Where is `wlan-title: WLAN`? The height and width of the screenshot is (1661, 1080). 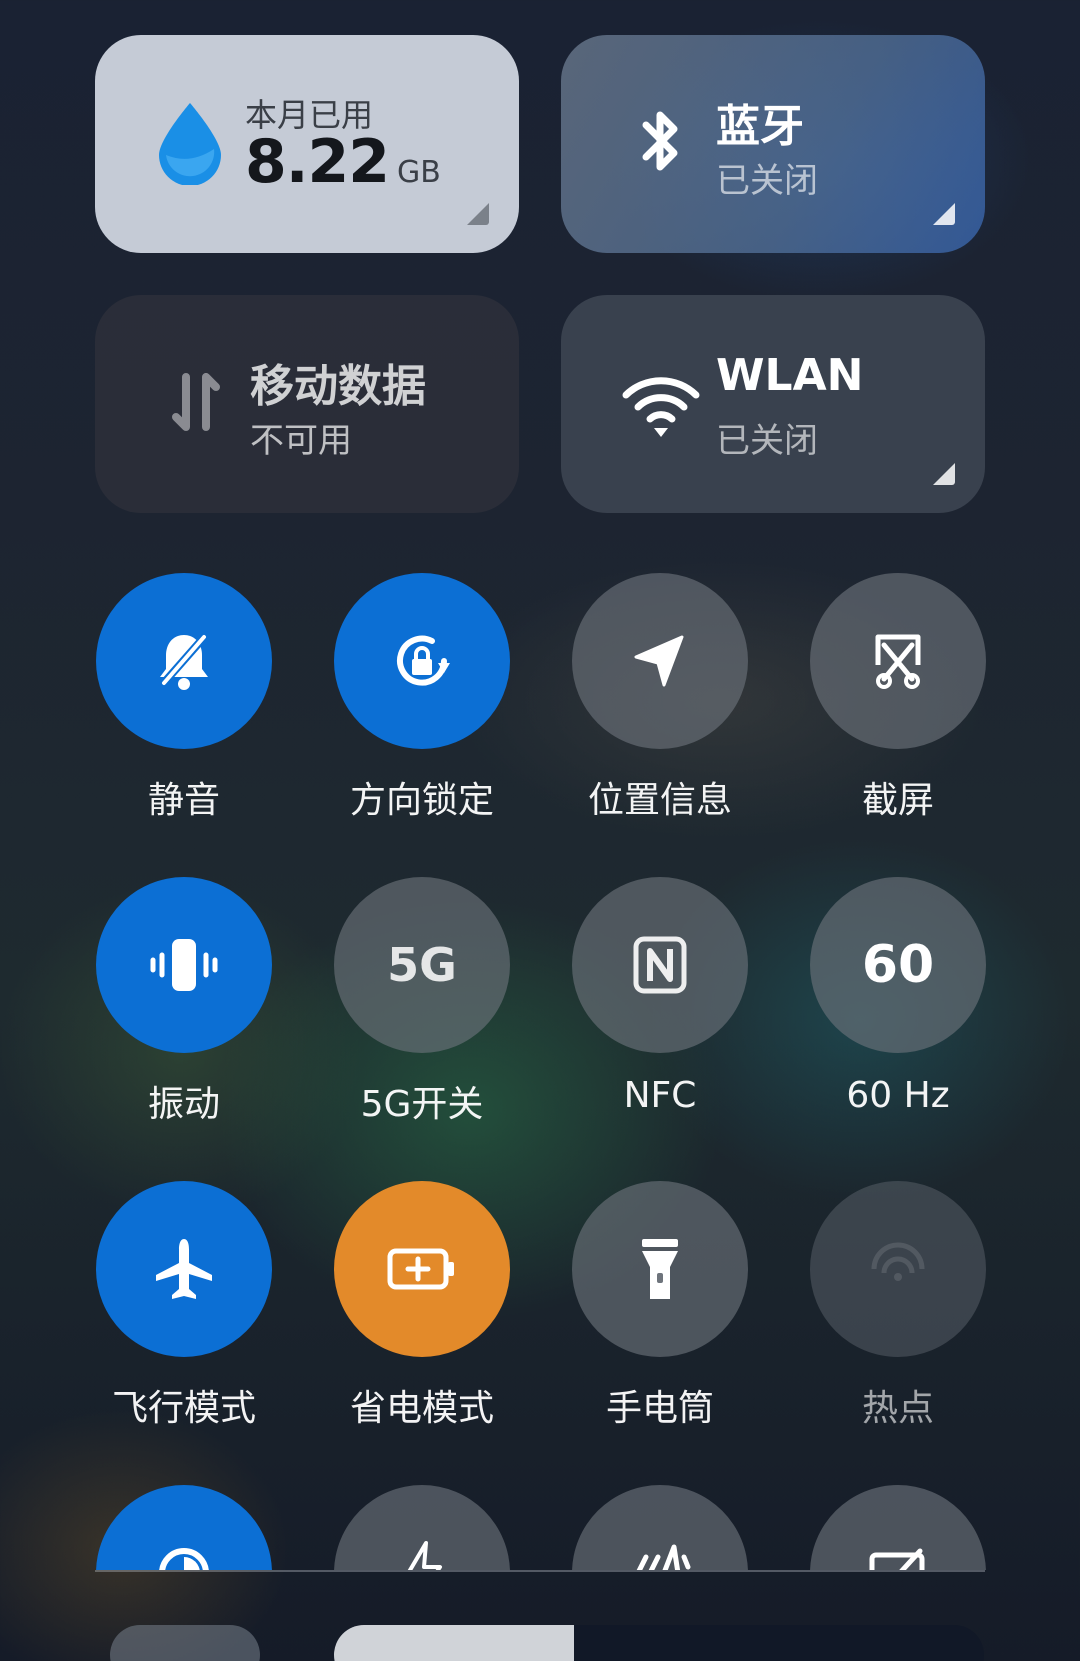
wlan-title: WLAN is located at coordinates (790, 375).